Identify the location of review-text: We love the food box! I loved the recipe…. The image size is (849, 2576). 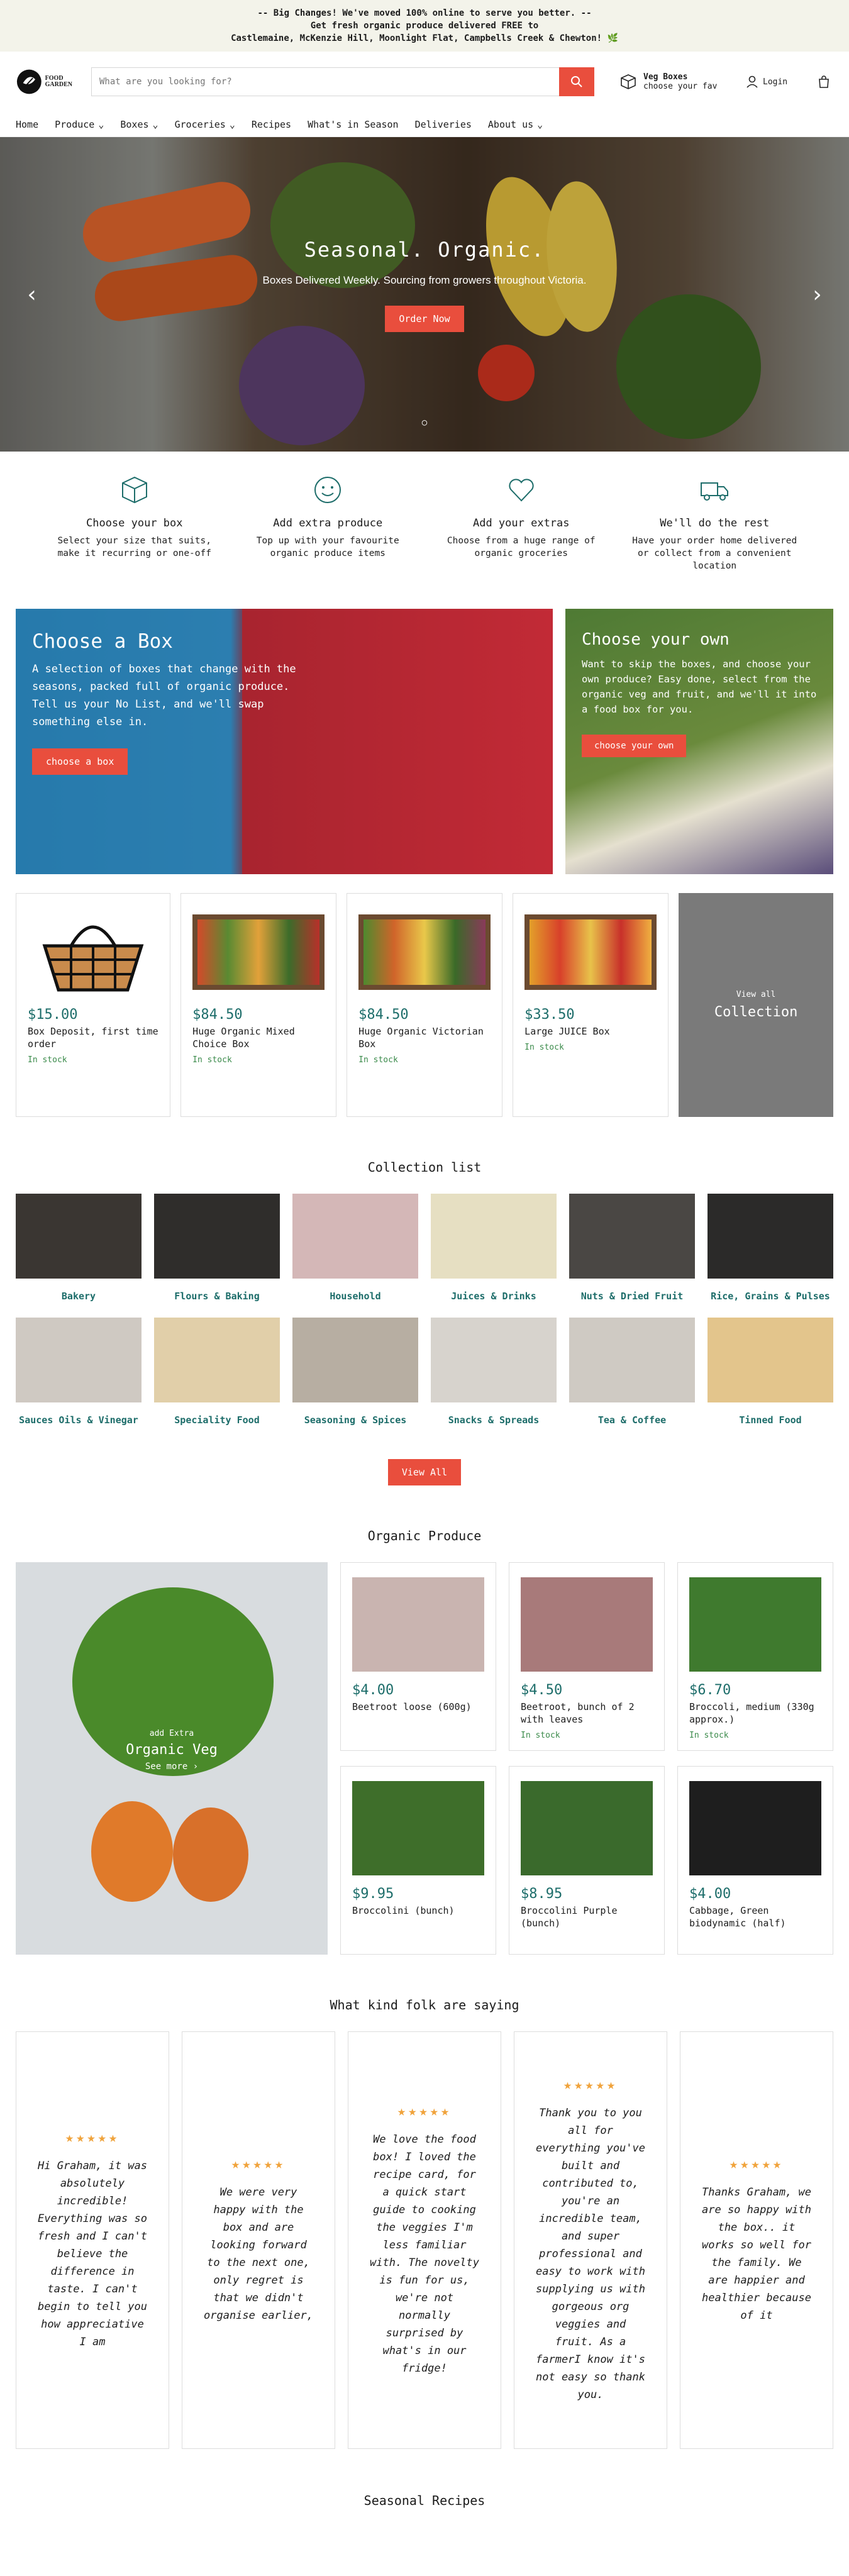
(425, 2254).